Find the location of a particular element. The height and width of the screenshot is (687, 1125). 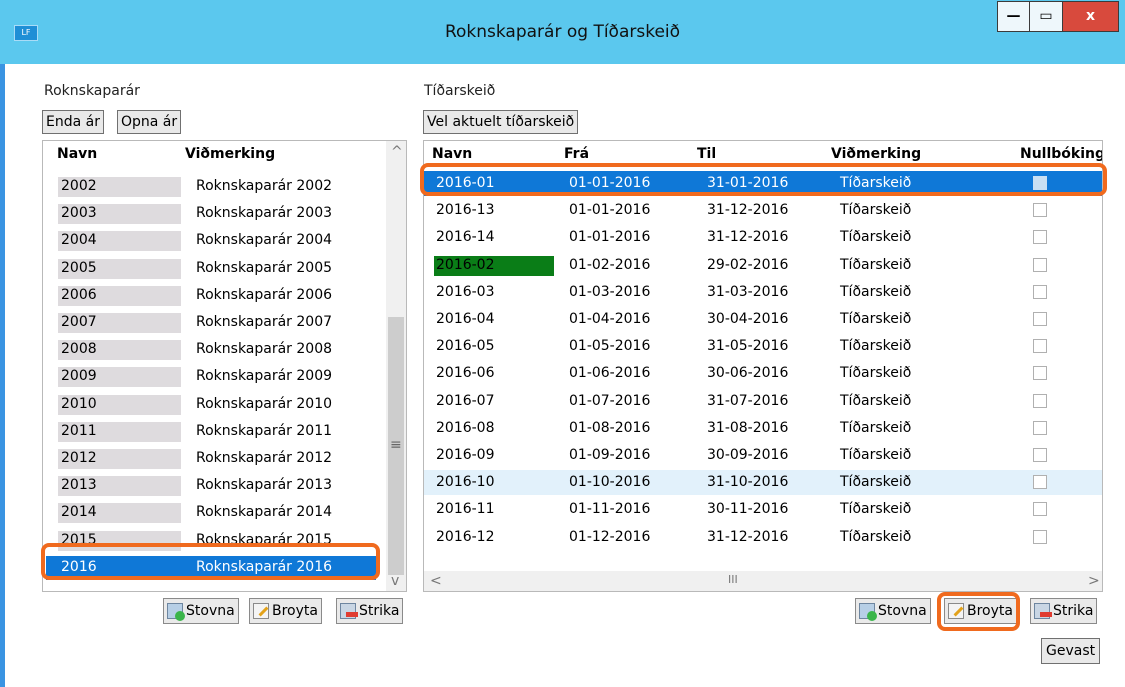

add-icon is located at coordinates (176, 612).